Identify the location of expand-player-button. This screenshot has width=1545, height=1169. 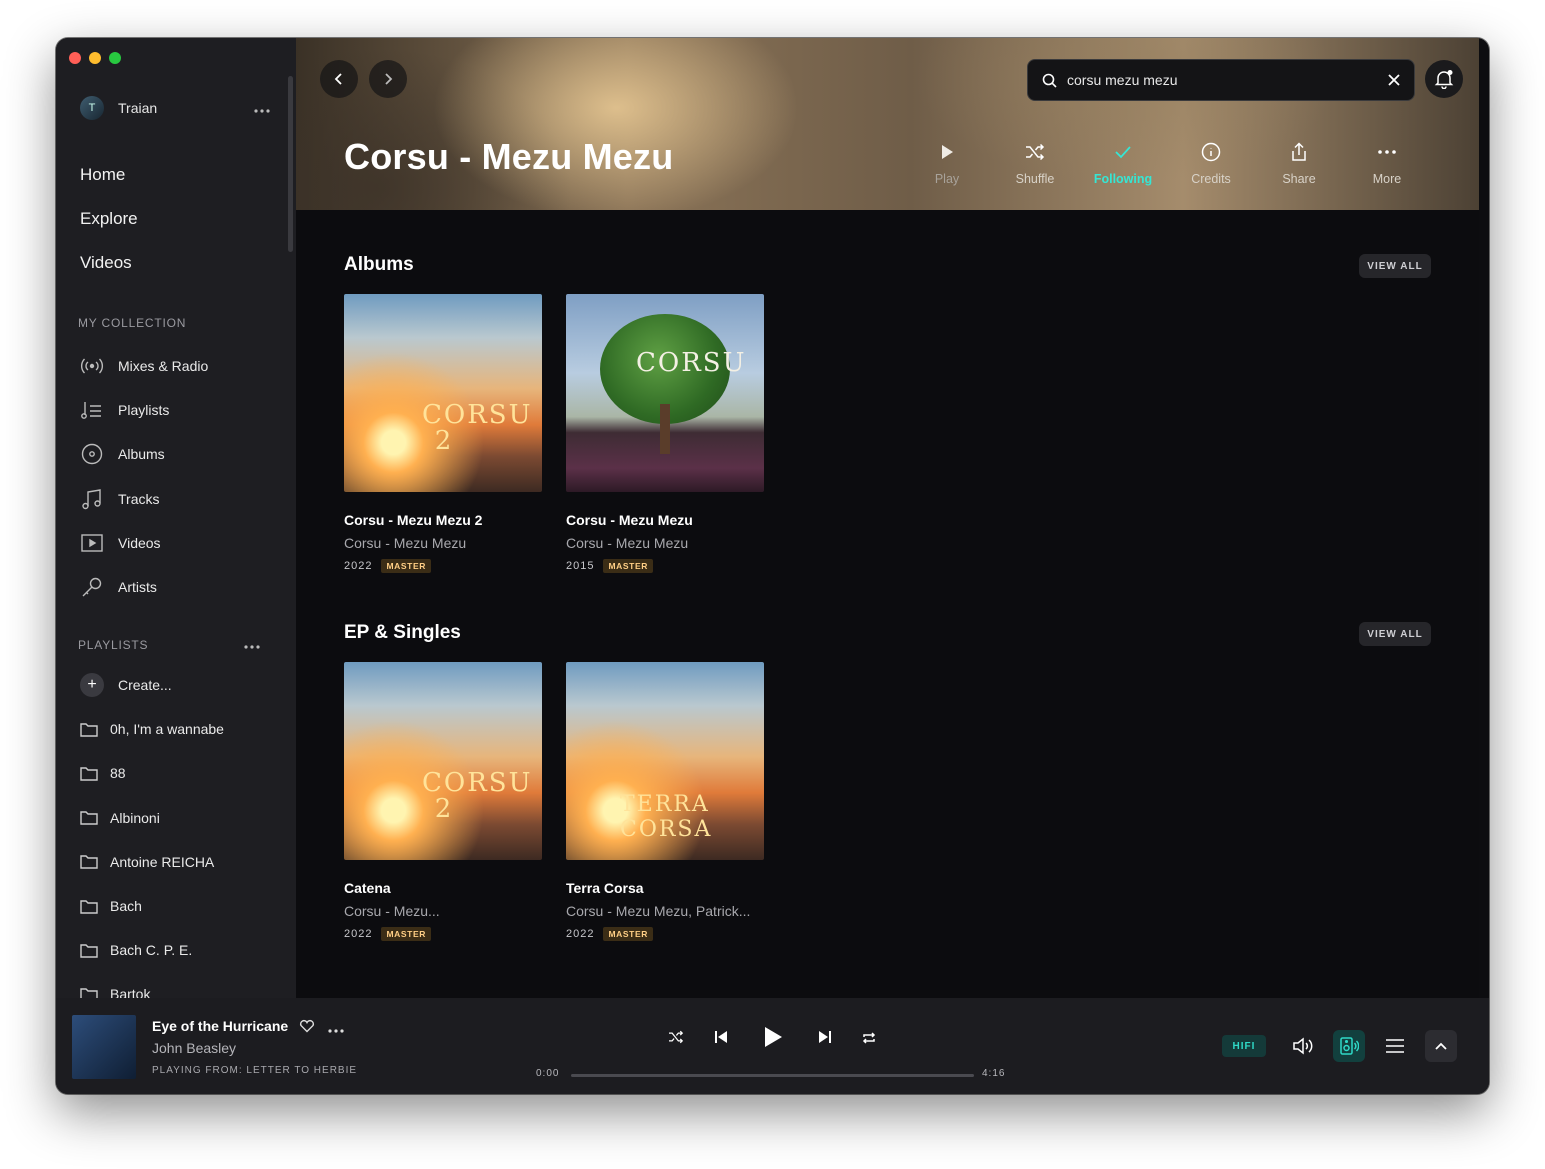
(1441, 1046).